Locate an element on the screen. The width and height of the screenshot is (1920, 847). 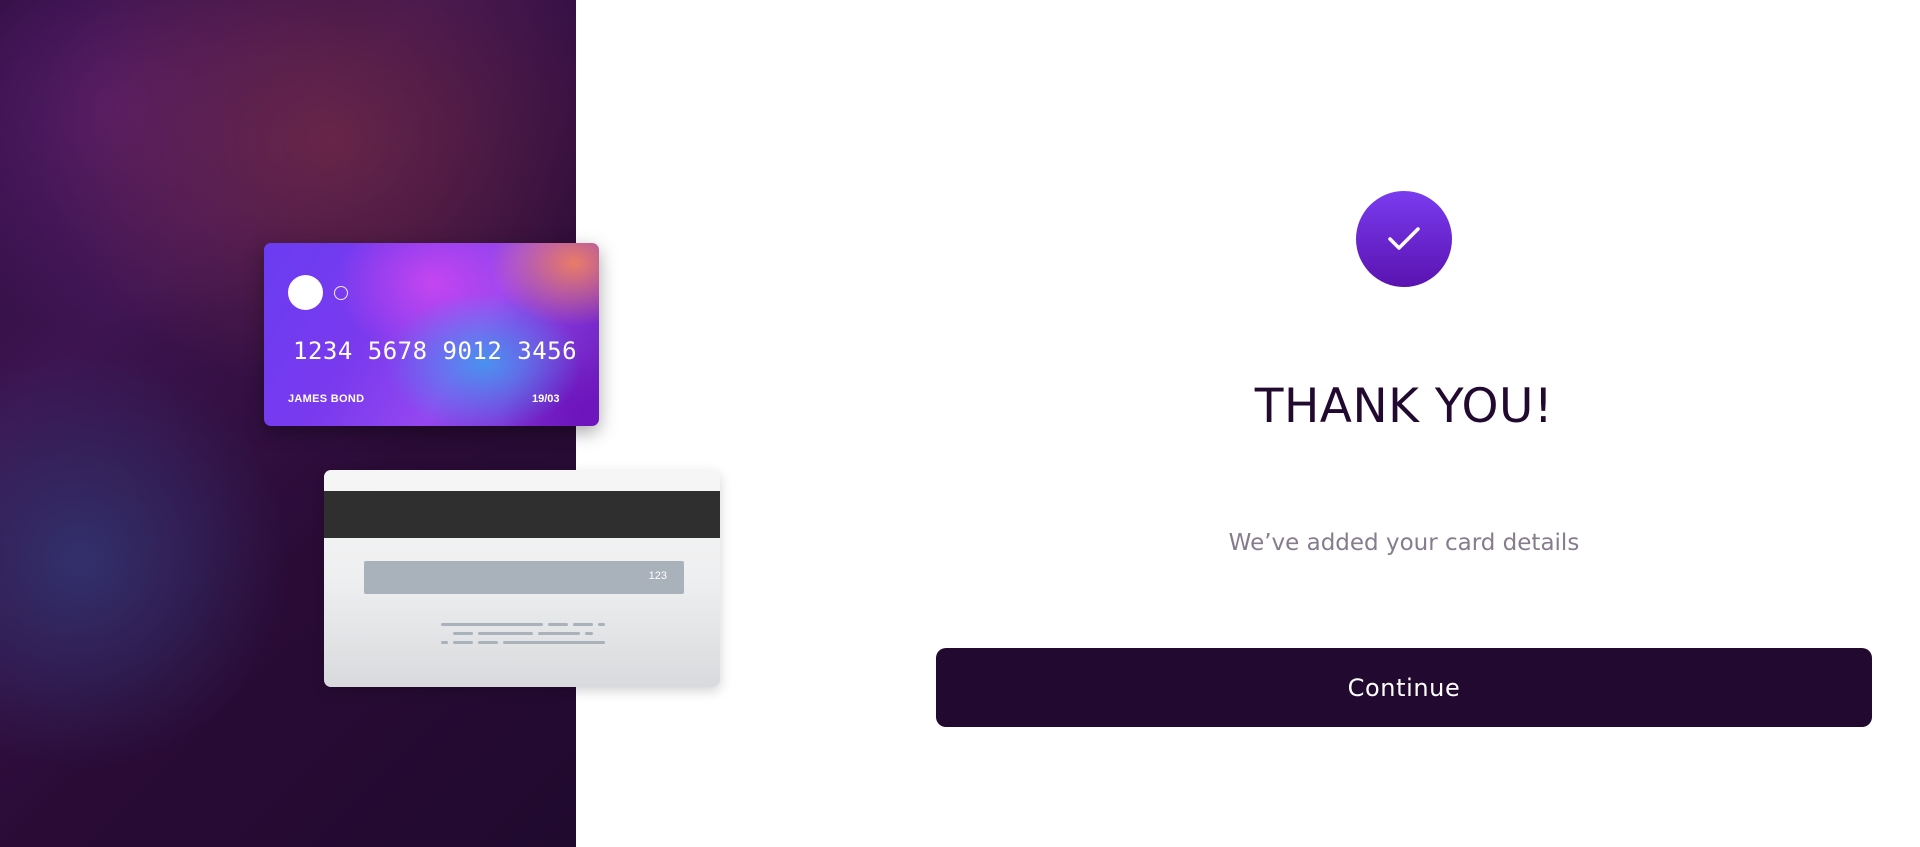
credit-card-back: 123 is located at coordinates (522, 578).